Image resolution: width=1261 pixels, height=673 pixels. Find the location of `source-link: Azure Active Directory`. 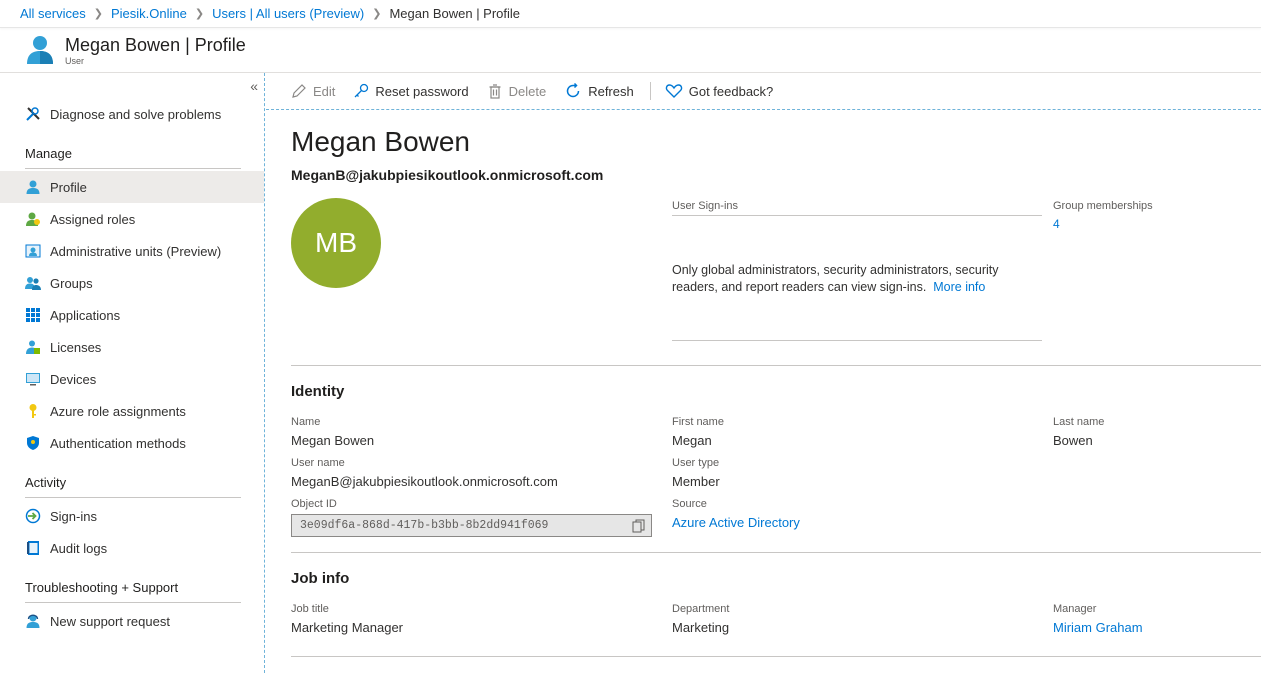

source-link: Azure Active Directory is located at coordinates (736, 523).